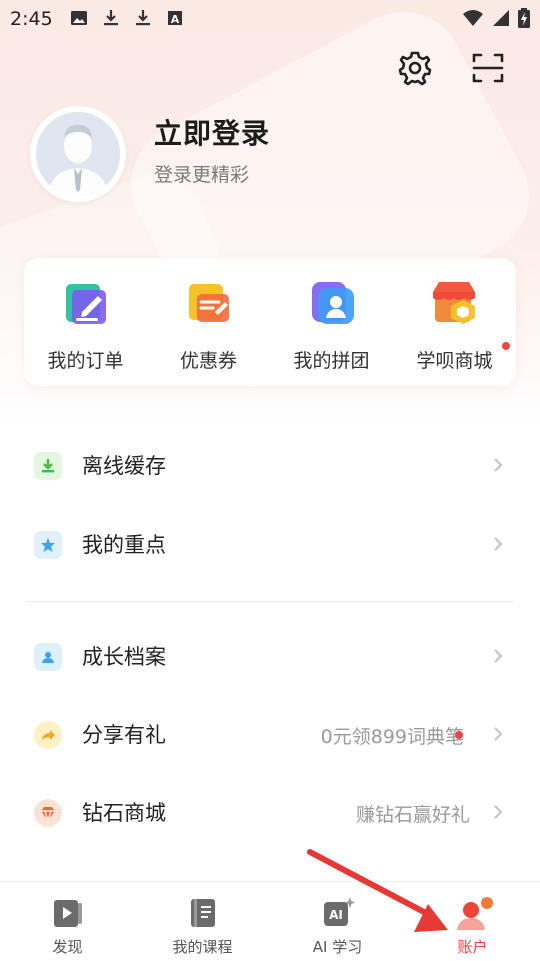 Image resolution: width=540 pixels, height=961 pixels. I want to click on menu-hint: 赚钻石赢好礼, so click(412, 815).